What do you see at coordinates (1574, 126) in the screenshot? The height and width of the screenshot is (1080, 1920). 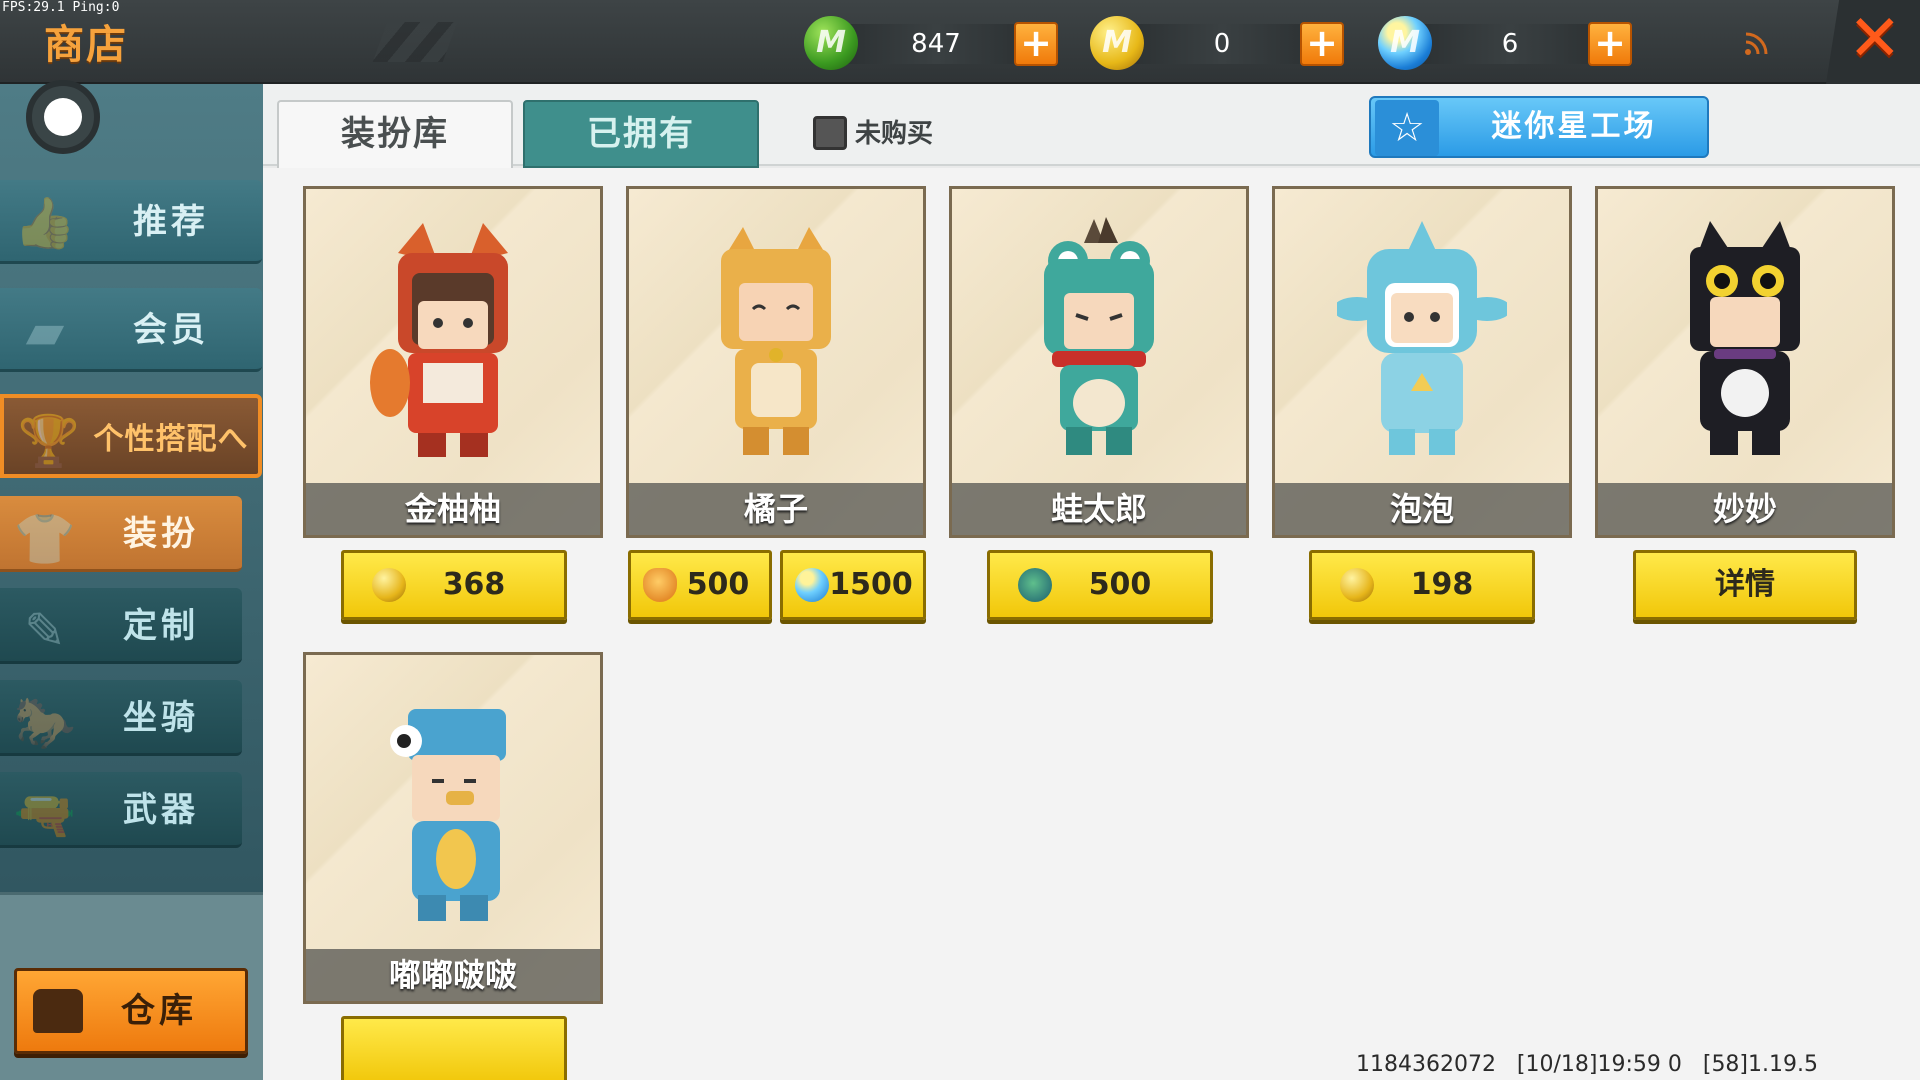 I see `workshop-label: 迷你星工场` at bounding box center [1574, 126].